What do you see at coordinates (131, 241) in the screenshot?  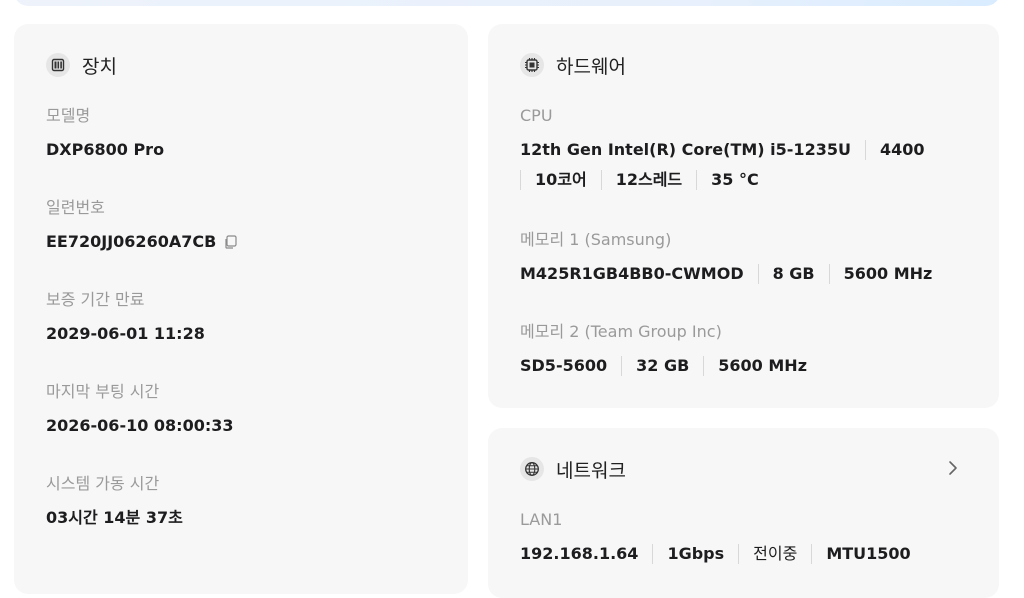 I see `serial-number-value: EE720JJ06260A7CB` at bounding box center [131, 241].